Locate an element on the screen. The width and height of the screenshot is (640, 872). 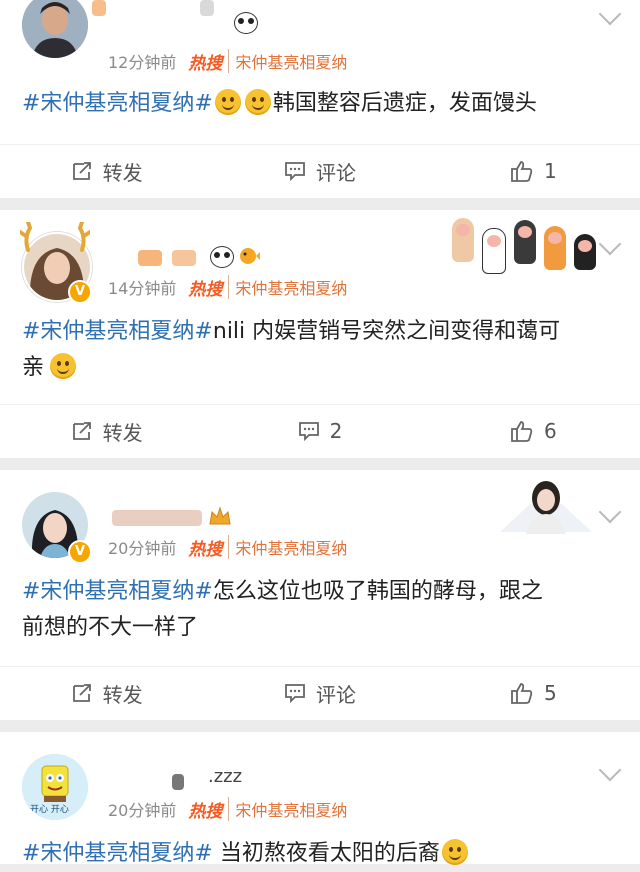
post-header: 12分钟前 热搜 宋仲基亮相夏纳 is located at coordinates (320, 40).